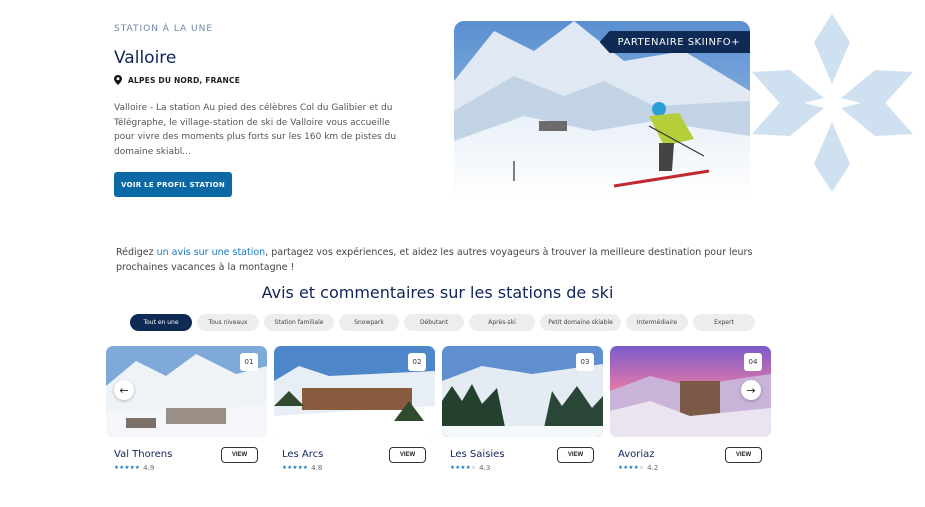 The image size is (925, 507). I want to click on filter-chip-intermediaire: Intermédiaire, so click(657, 322).